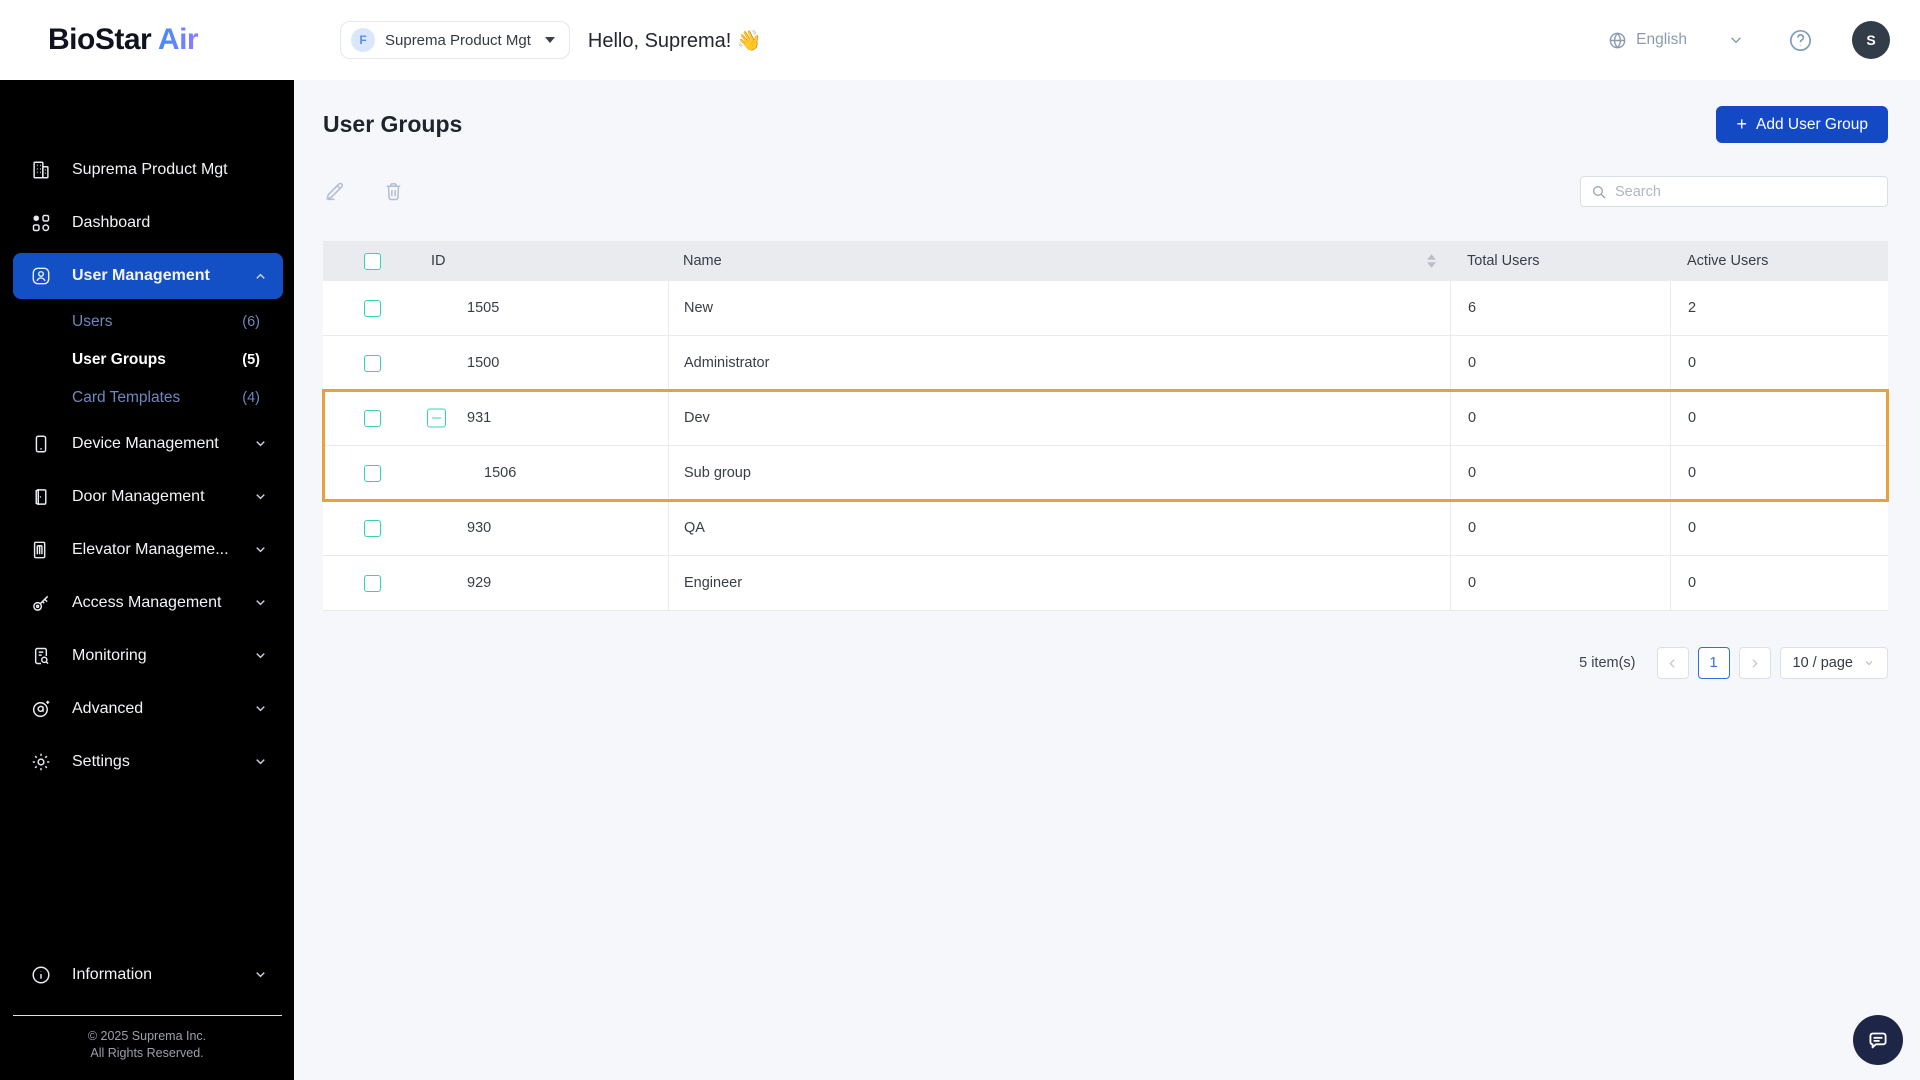  I want to click on prev-page-button, so click(1672, 663).